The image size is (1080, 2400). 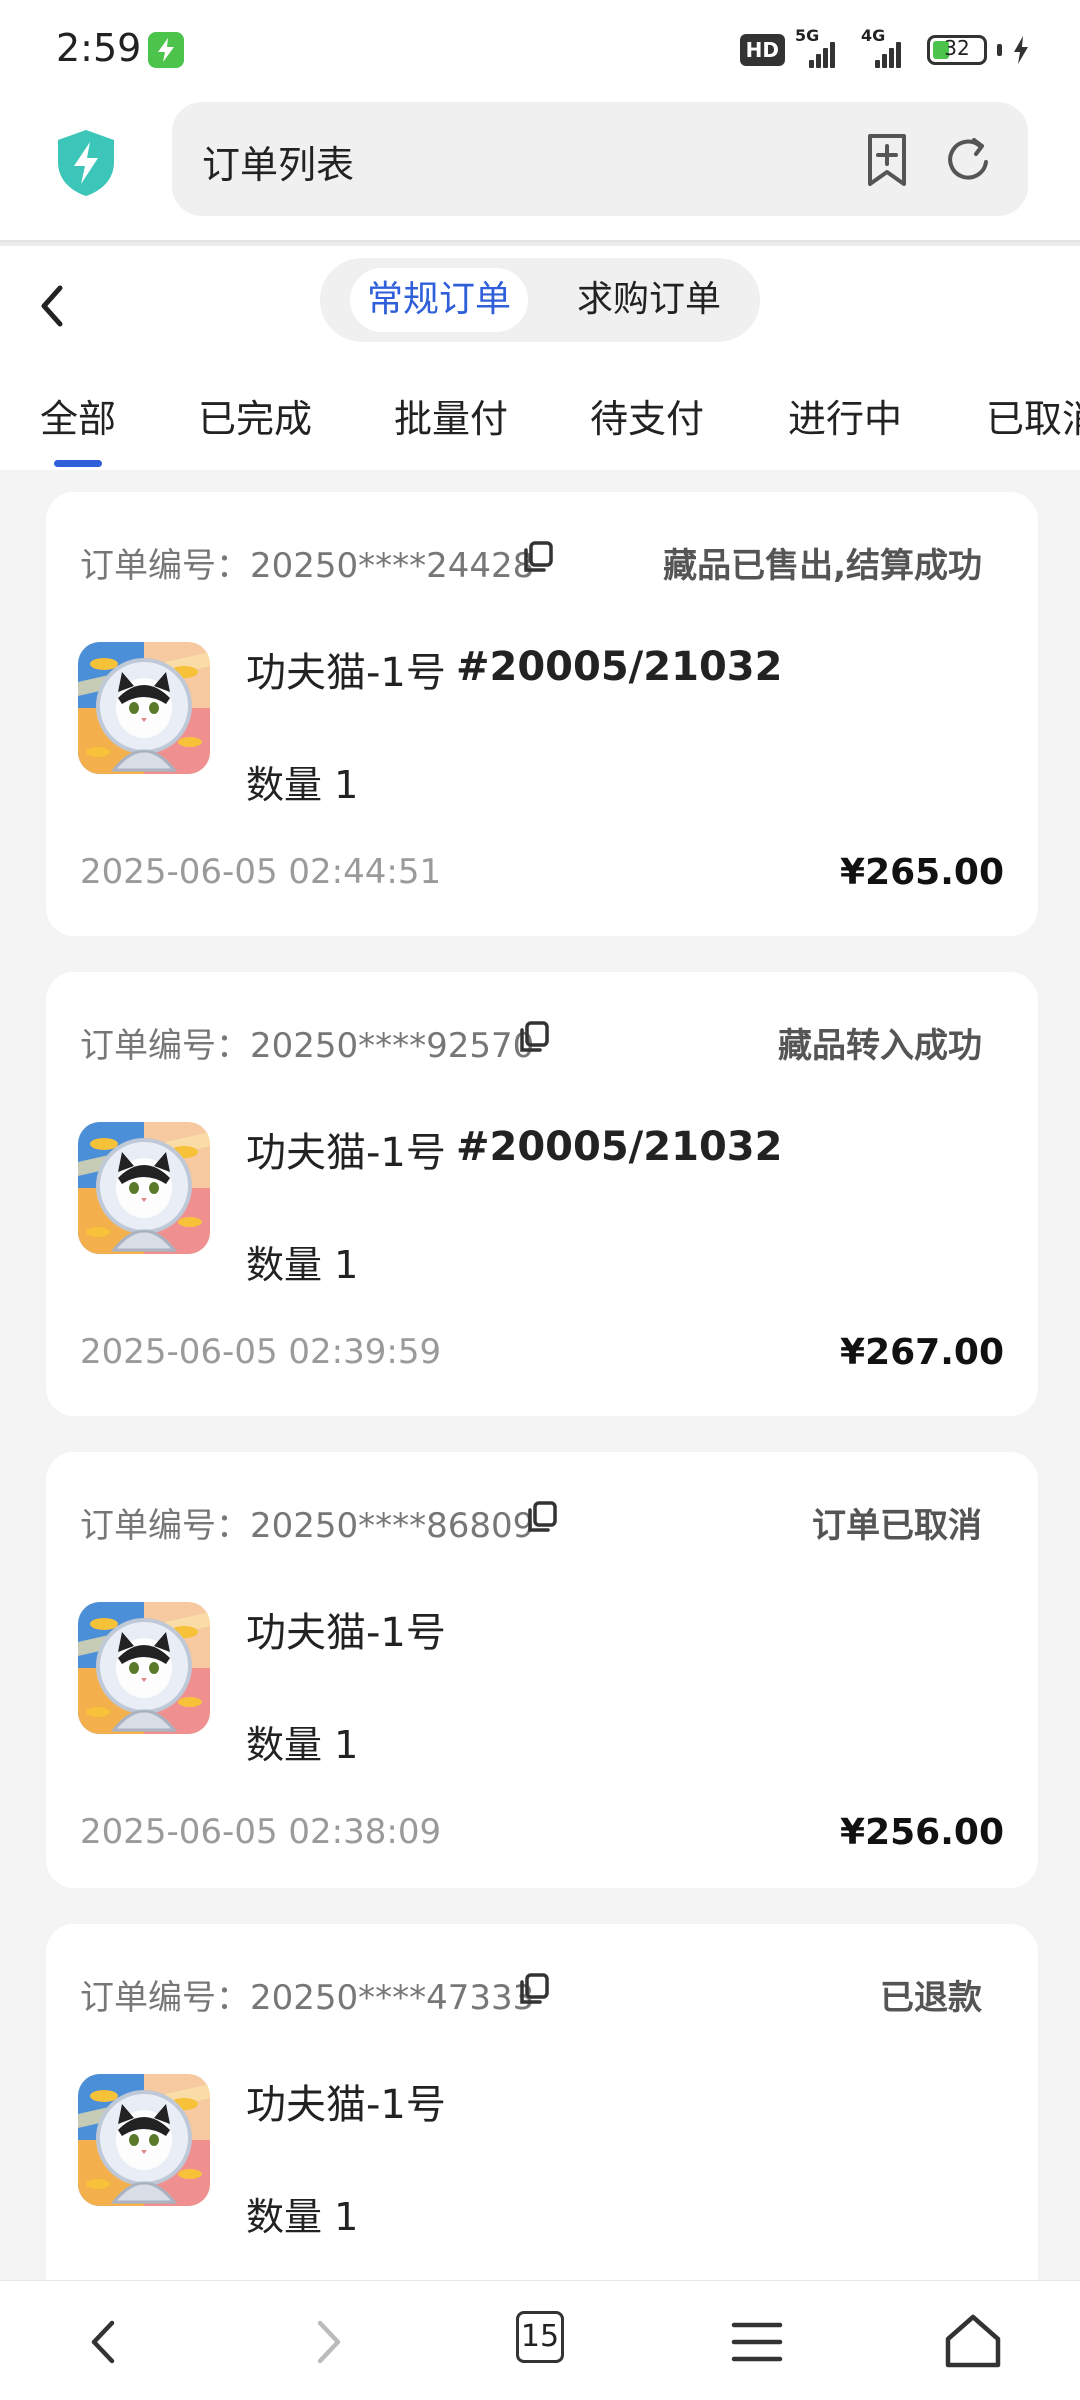 I want to click on menu-icon, so click(x=757, y=2342).